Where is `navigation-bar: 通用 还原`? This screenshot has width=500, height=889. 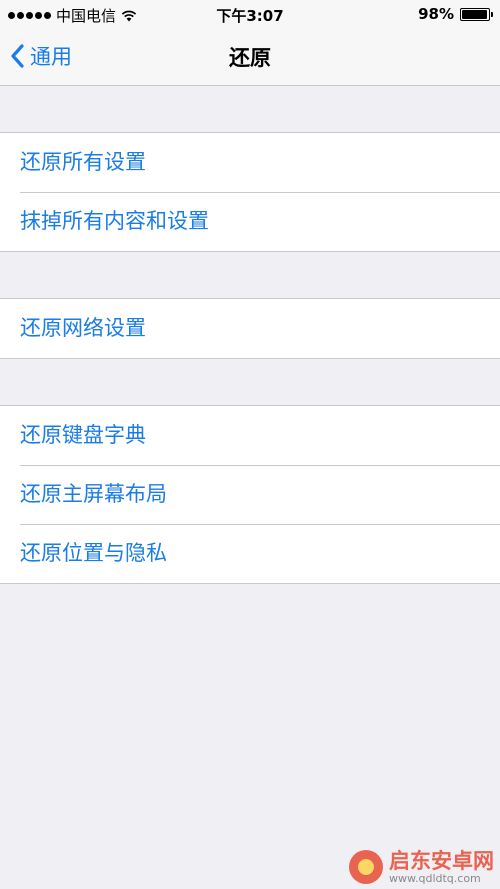
navigation-bar: 通用 还原 is located at coordinates (250, 58).